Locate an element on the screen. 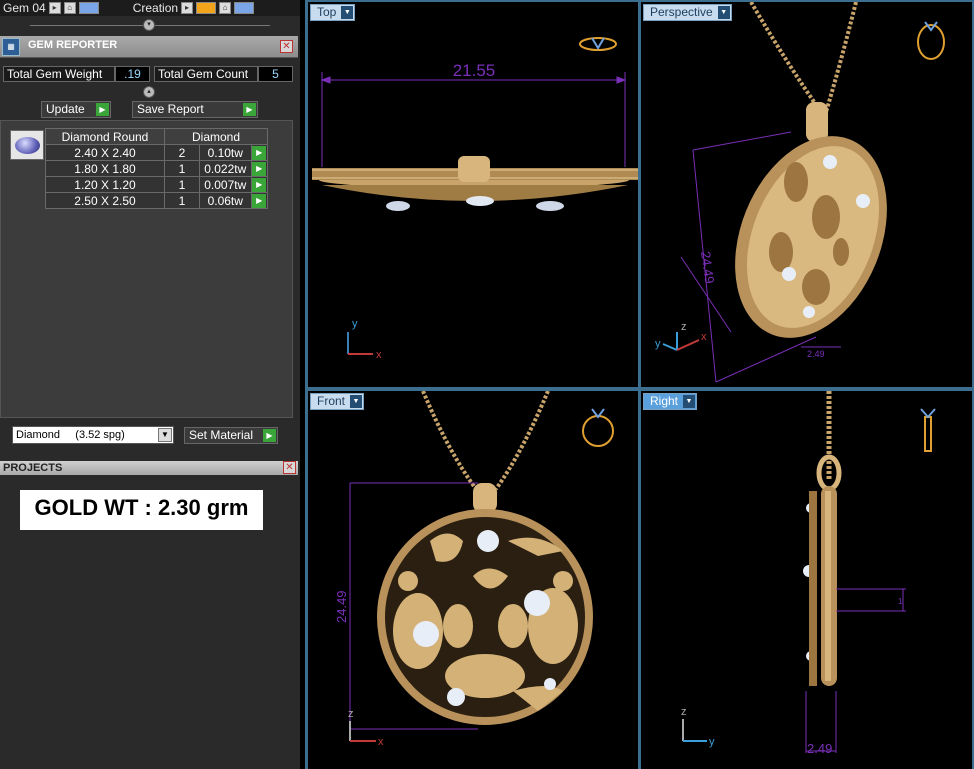 The width and height of the screenshot is (974, 769). viewport-right-title: Right is located at coordinates (664, 401).